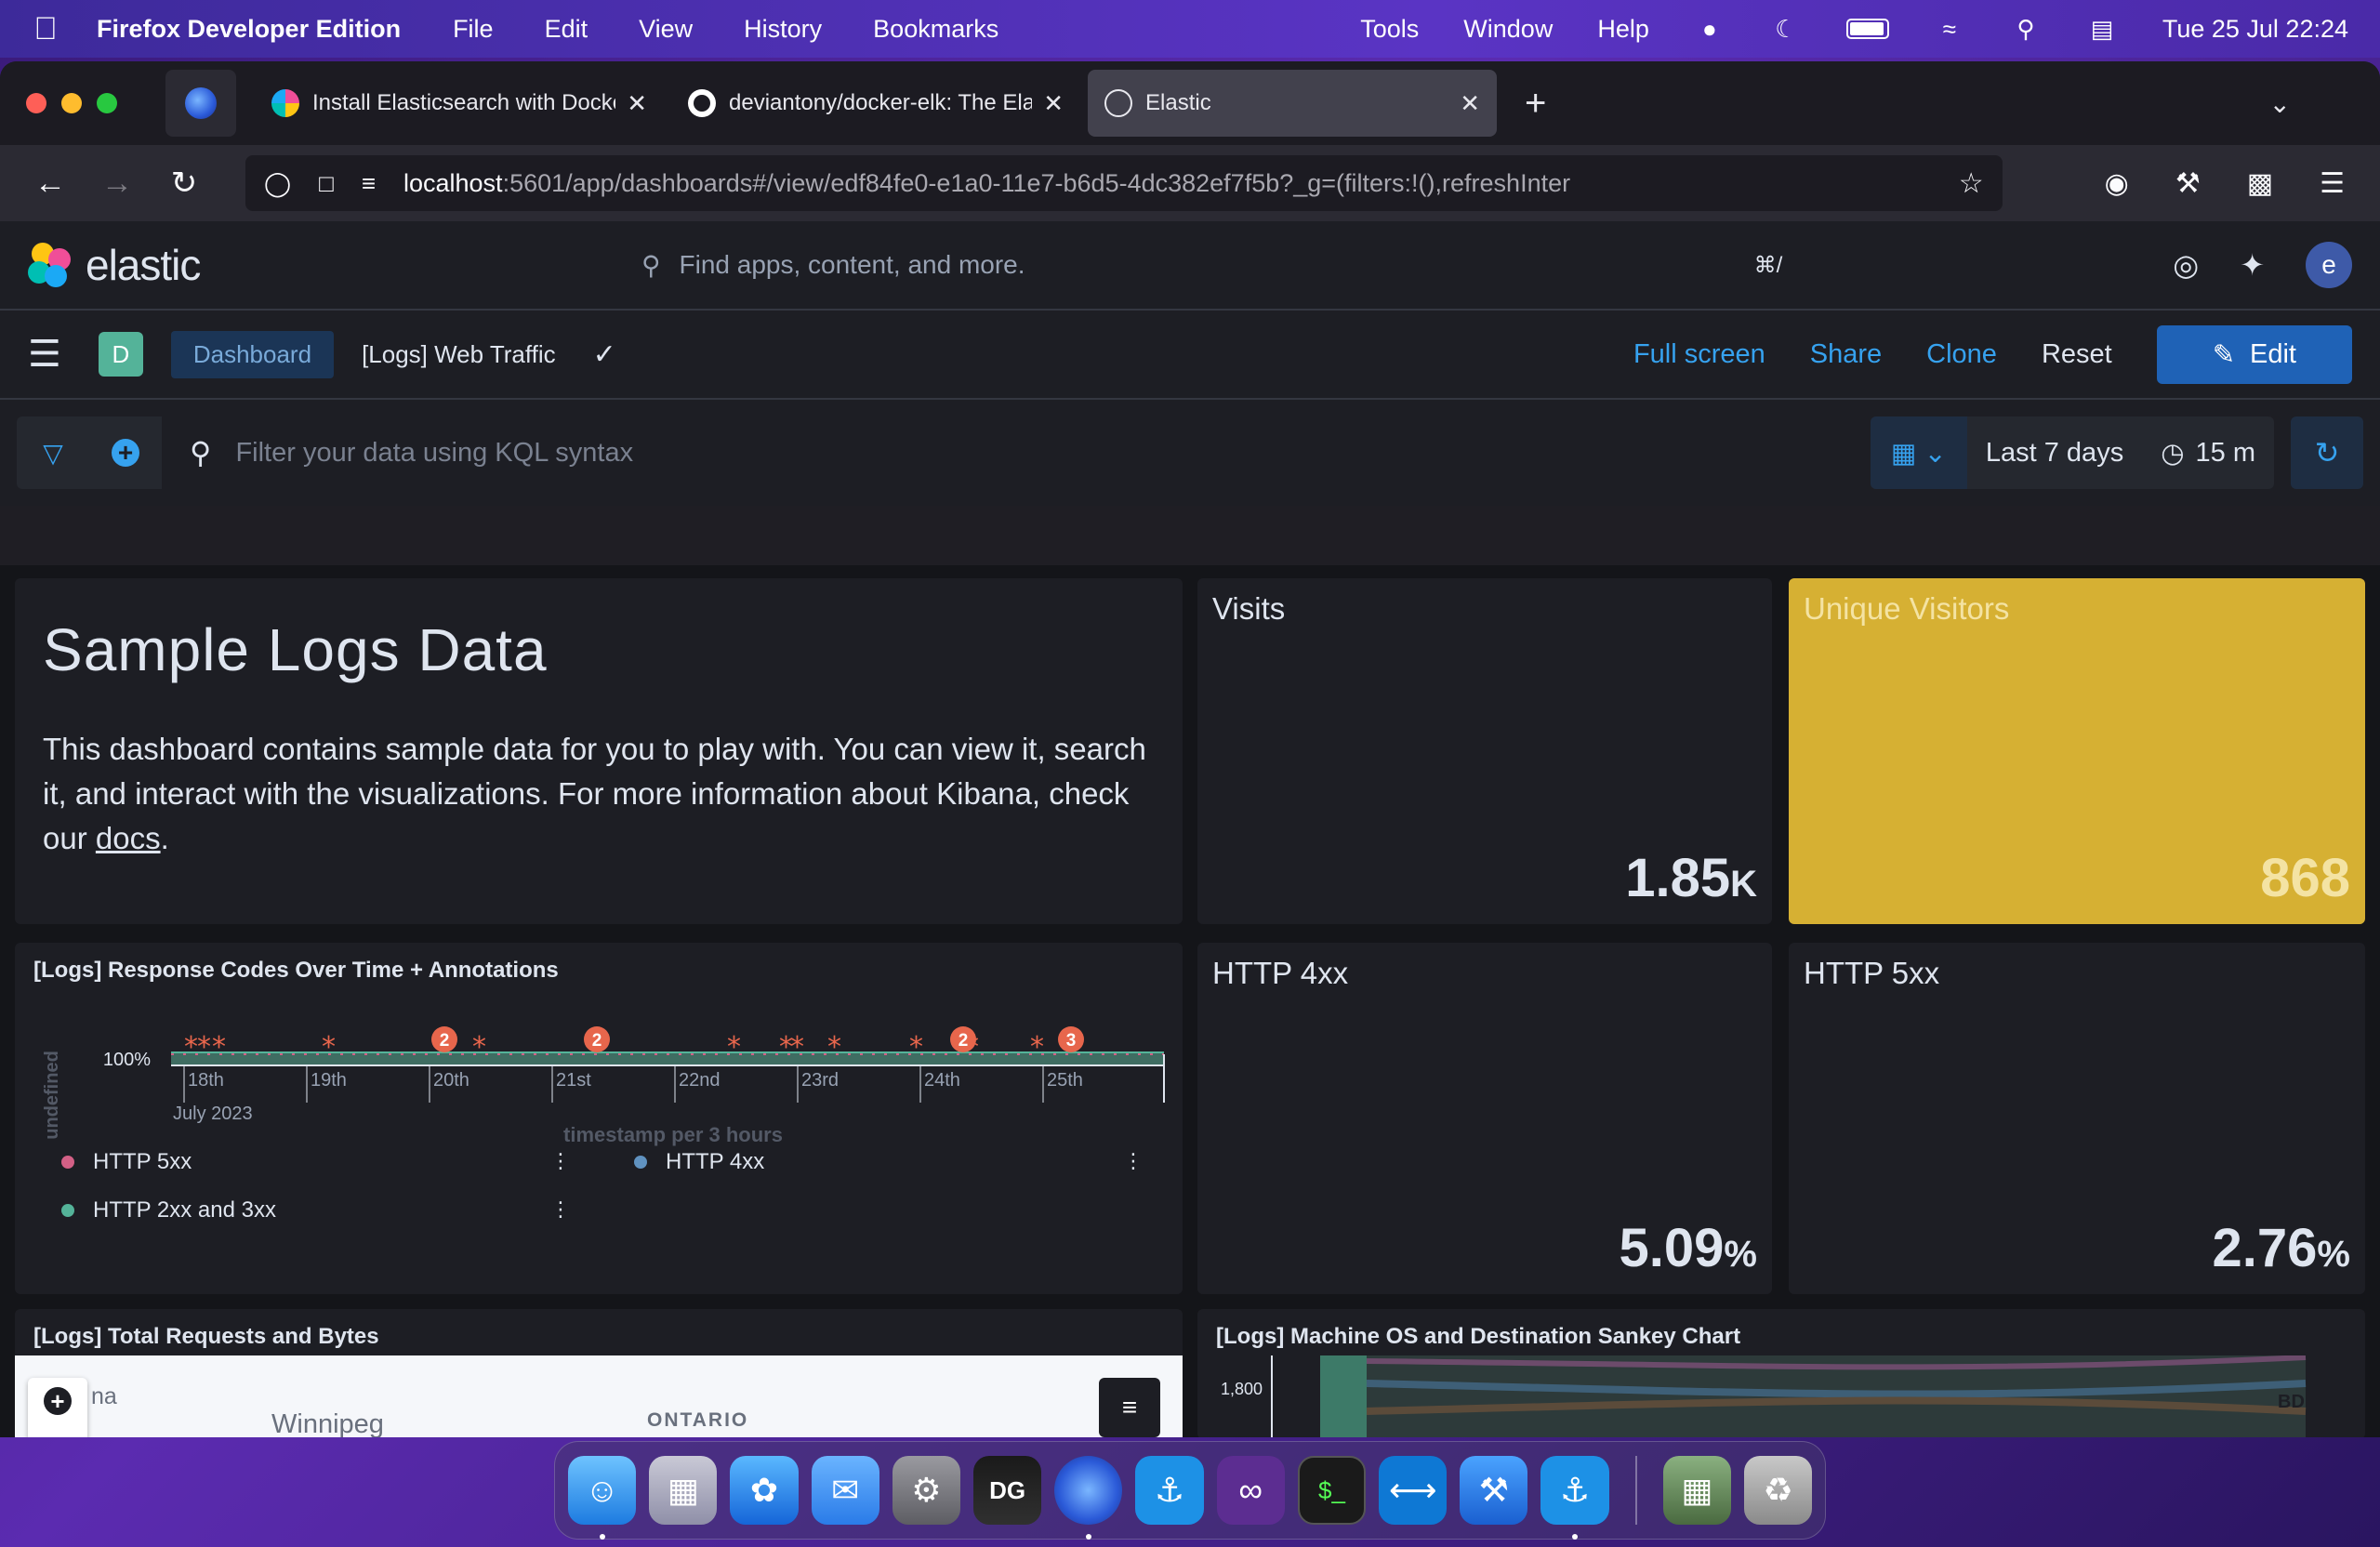 The height and width of the screenshot is (1547, 2380). What do you see at coordinates (168, 1210) in the screenshot?
I see `legend-item-http2xx-3xx: HTTP 2xx and 3xx` at bounding box center [168, 1210].